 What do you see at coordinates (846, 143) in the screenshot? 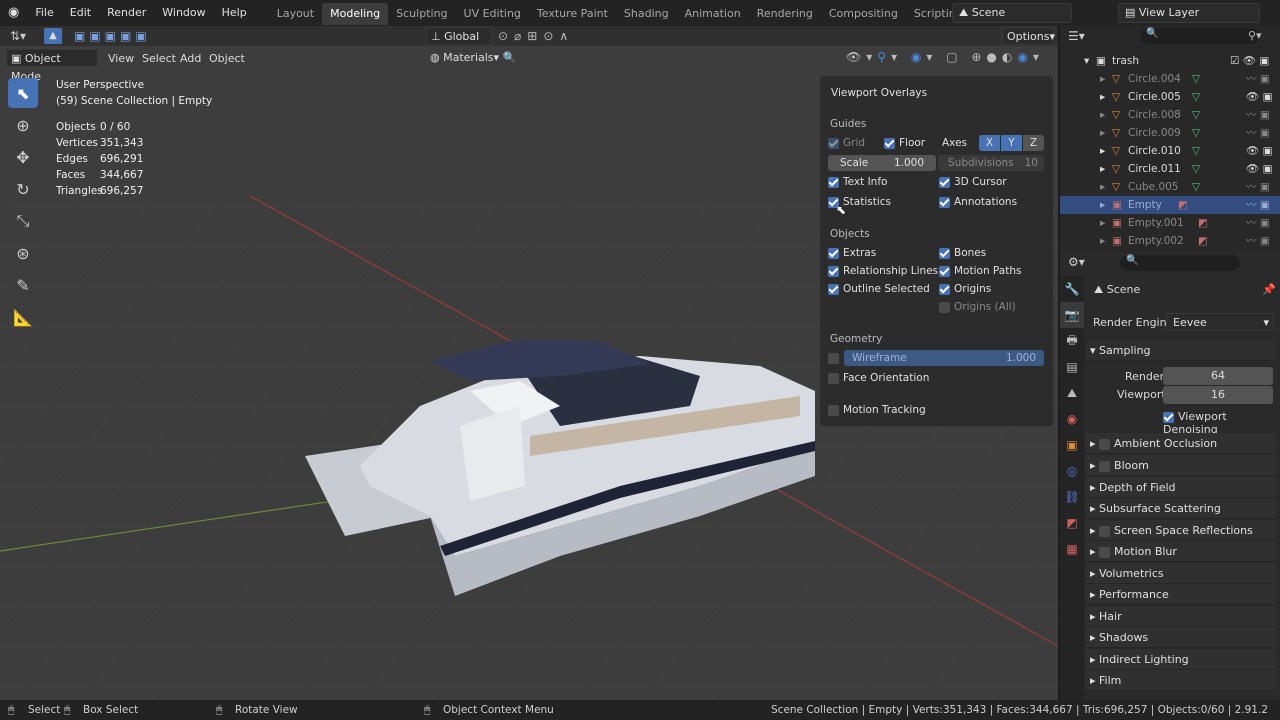
I see `grid-toggle: Grid` at bounding box center [846, 143].